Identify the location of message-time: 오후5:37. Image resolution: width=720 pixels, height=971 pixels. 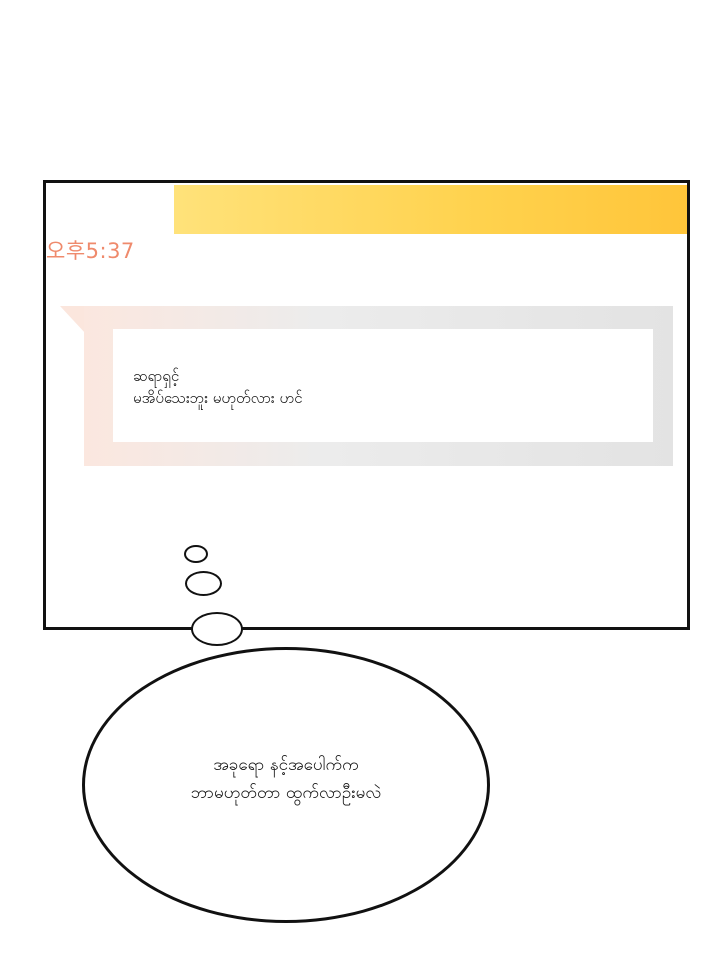
(90, 251).